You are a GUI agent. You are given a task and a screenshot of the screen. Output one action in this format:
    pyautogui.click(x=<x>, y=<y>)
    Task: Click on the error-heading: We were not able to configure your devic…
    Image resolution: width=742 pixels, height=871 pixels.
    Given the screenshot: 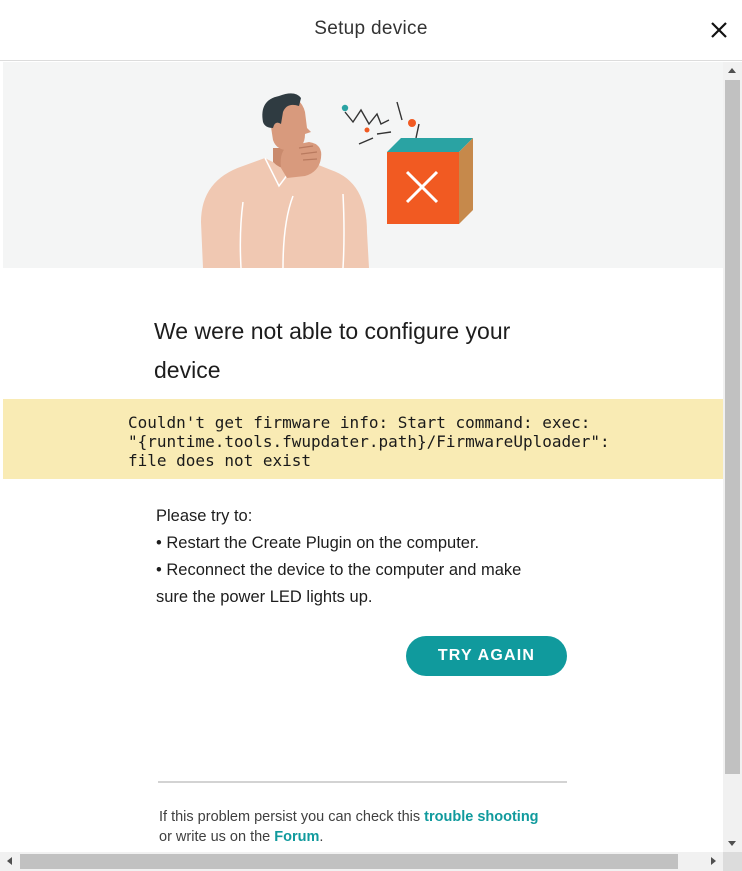 What is the action you would take?
    pyautogui.click(x=332, y=350)
    